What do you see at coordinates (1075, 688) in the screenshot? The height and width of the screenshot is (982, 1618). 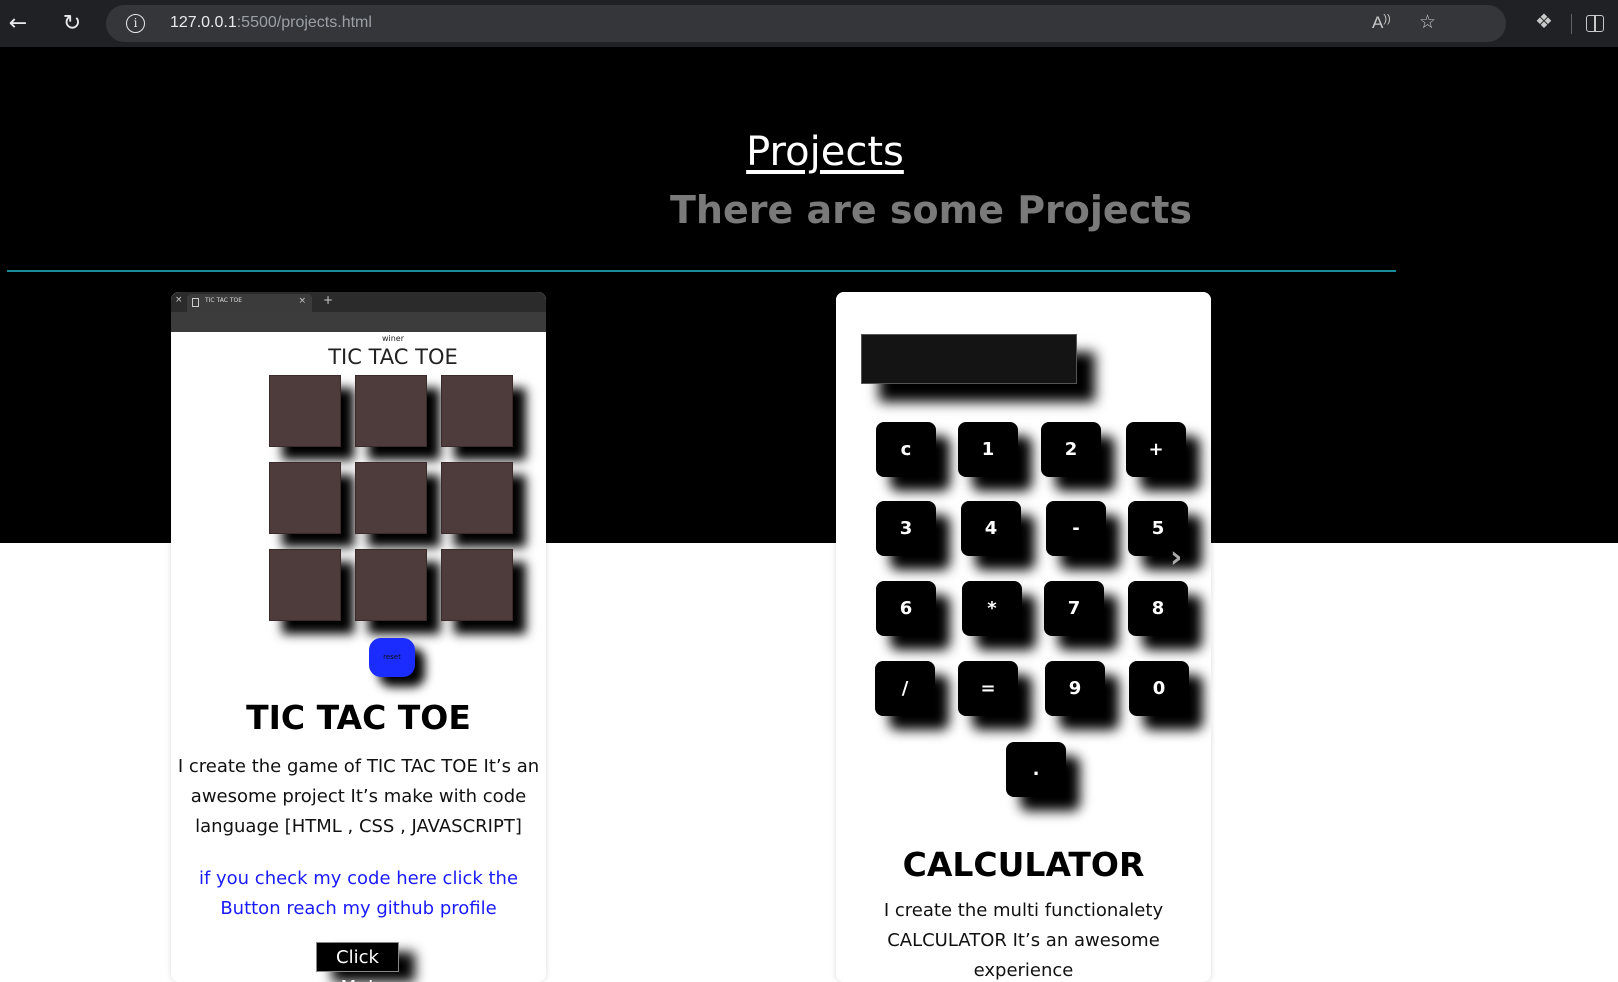 I see `calc-key: 9` at bounding box center [1075, 688].